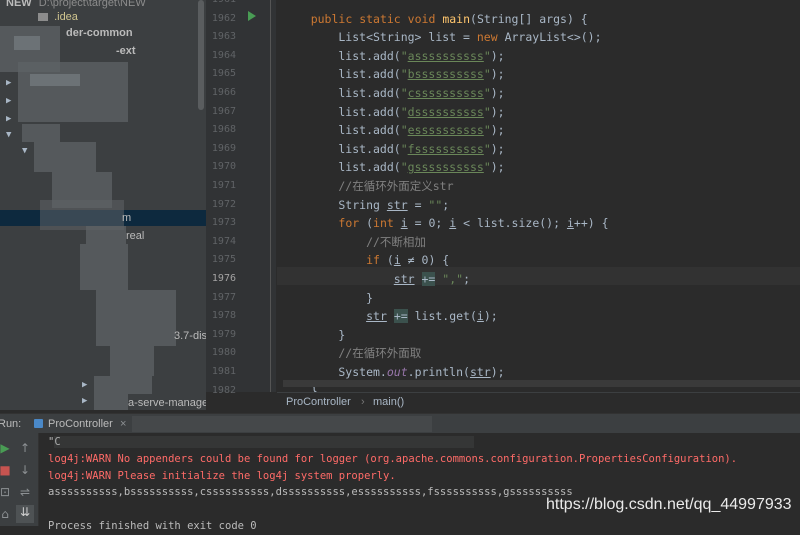 Image resolution: width=800 pixels, height=535 pixels. I want to click on code-line: list.add("gssssssssss");, so click(394, 167).